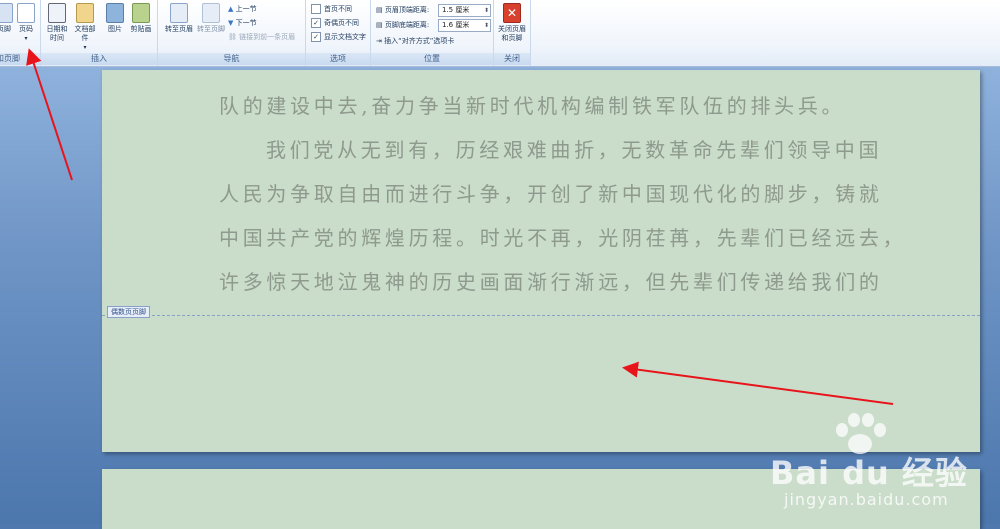 The height and width of the screenshot is (529, 1000). I want to click on group-options: 首页不同 ✓ 奇偶页不同 ✓ 显示文档文字 选项, so click(338, 33).